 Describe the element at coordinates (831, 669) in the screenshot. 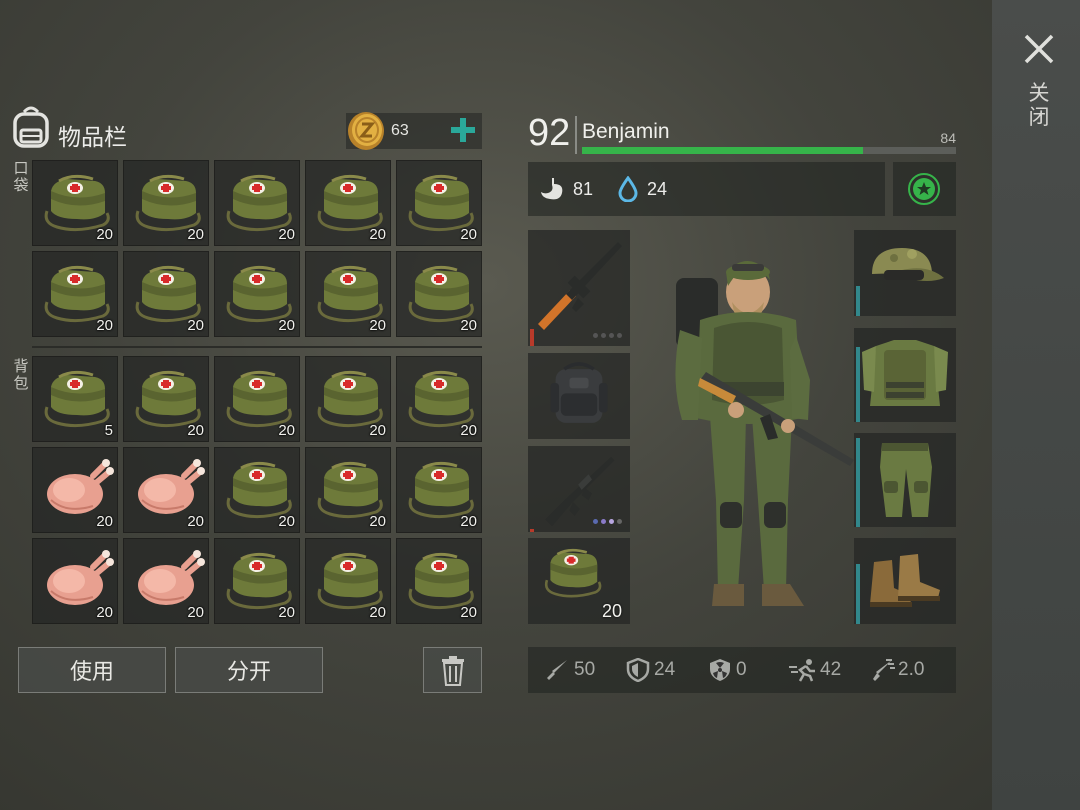

I see `speed-value: 42` at that location.